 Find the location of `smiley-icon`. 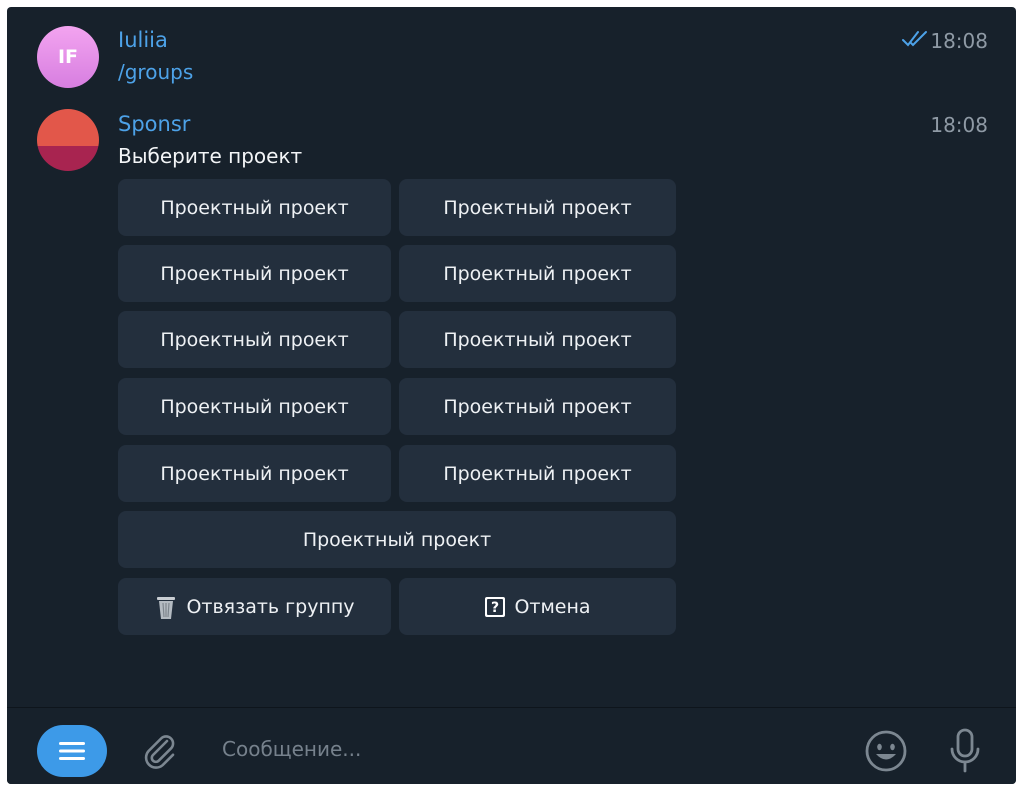

smiley-icon is located at coordinates (886, 751).